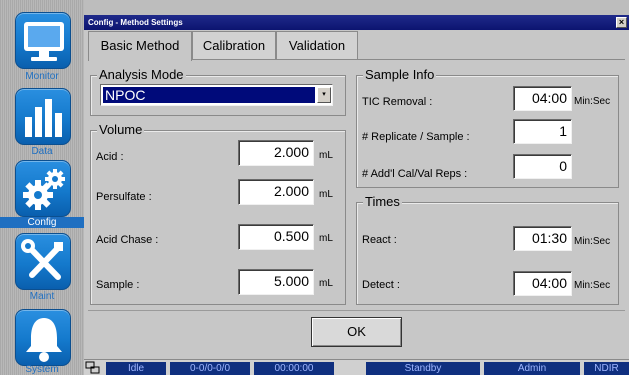 The image size is (629, 375). What do you see at coordinates (542, 283) in the screenshot?
I see `detect-time-input: 04:00` at bounding box center [542, 283].